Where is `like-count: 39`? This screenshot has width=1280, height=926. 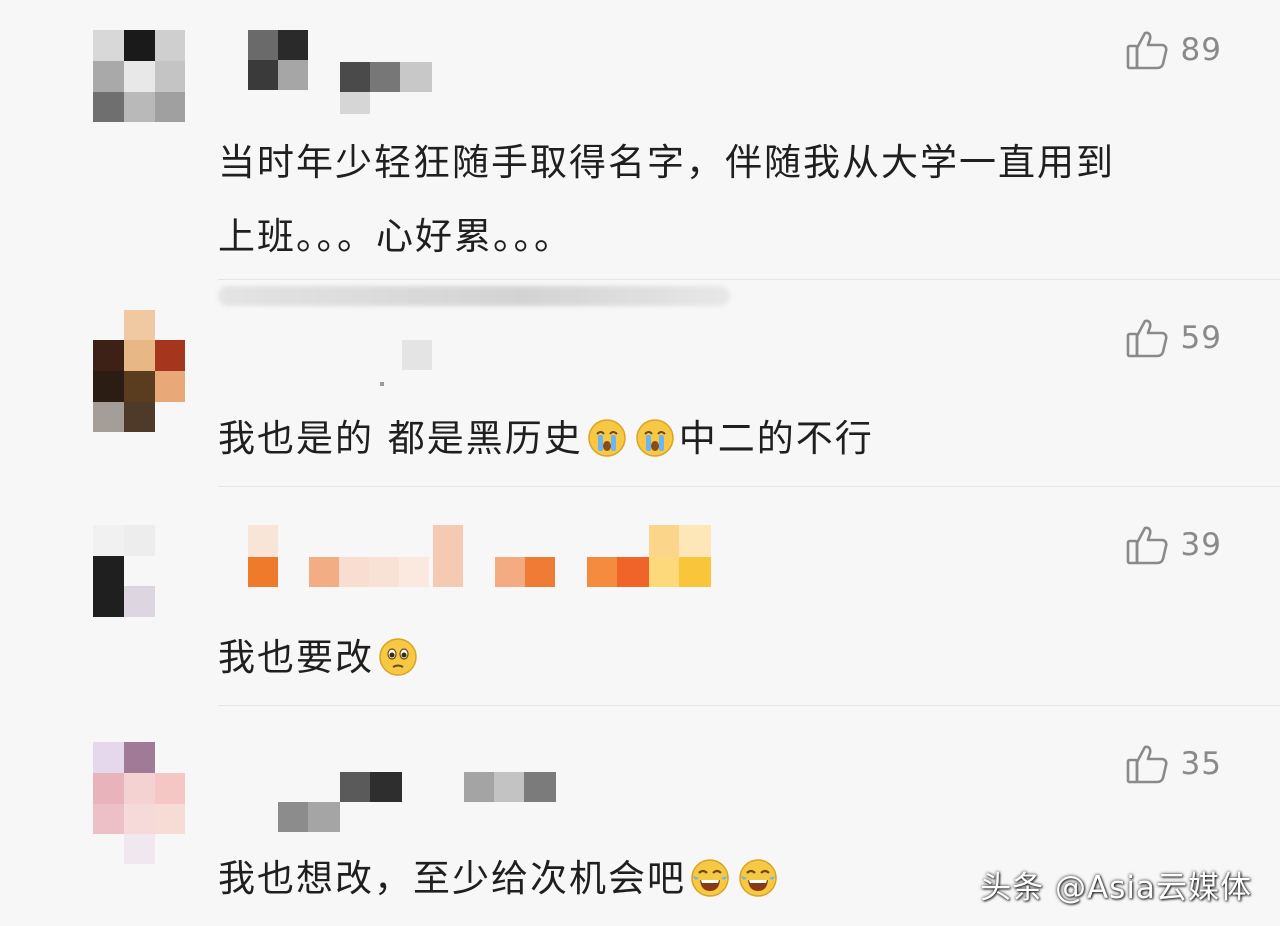
like-count: 39 is located at coordinates (1201, 545).